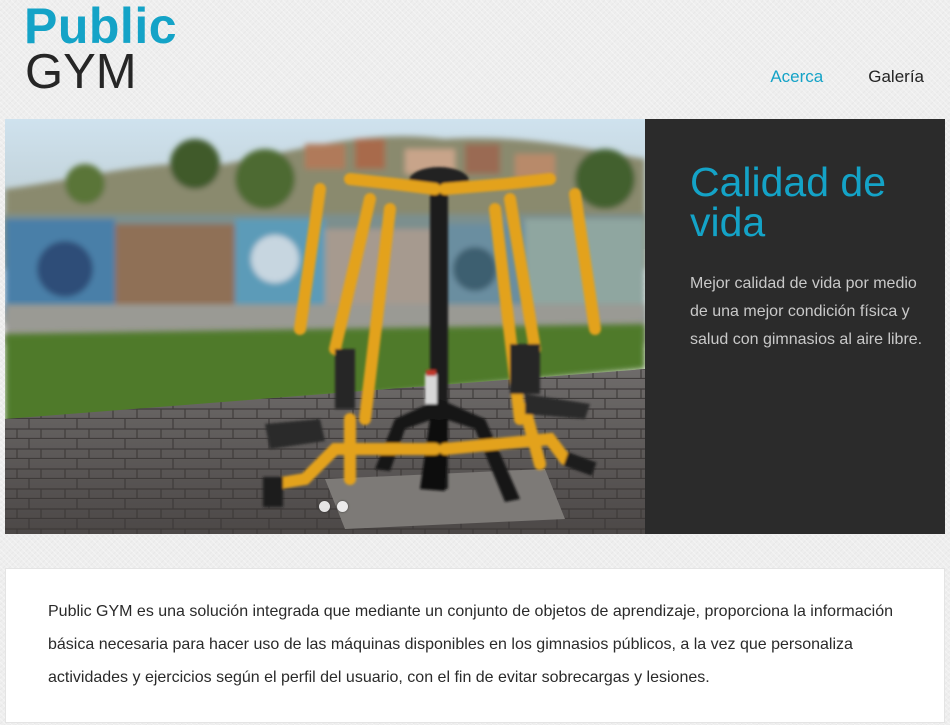 The image size is (950, 725). Describe the element at coordinates (788, 202) in the screenshot. I see `hero-title: Calidad de vida` at that location.